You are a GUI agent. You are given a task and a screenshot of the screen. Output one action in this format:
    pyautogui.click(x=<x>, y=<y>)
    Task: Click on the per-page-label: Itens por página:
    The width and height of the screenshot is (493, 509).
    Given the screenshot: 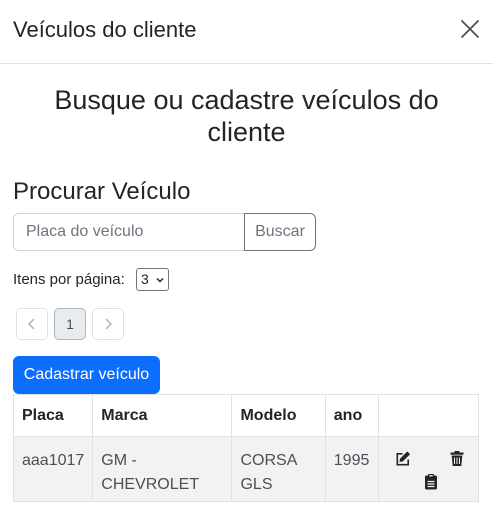 What is the action you would take?
    pyautogui.click(x=69, y=279)
    